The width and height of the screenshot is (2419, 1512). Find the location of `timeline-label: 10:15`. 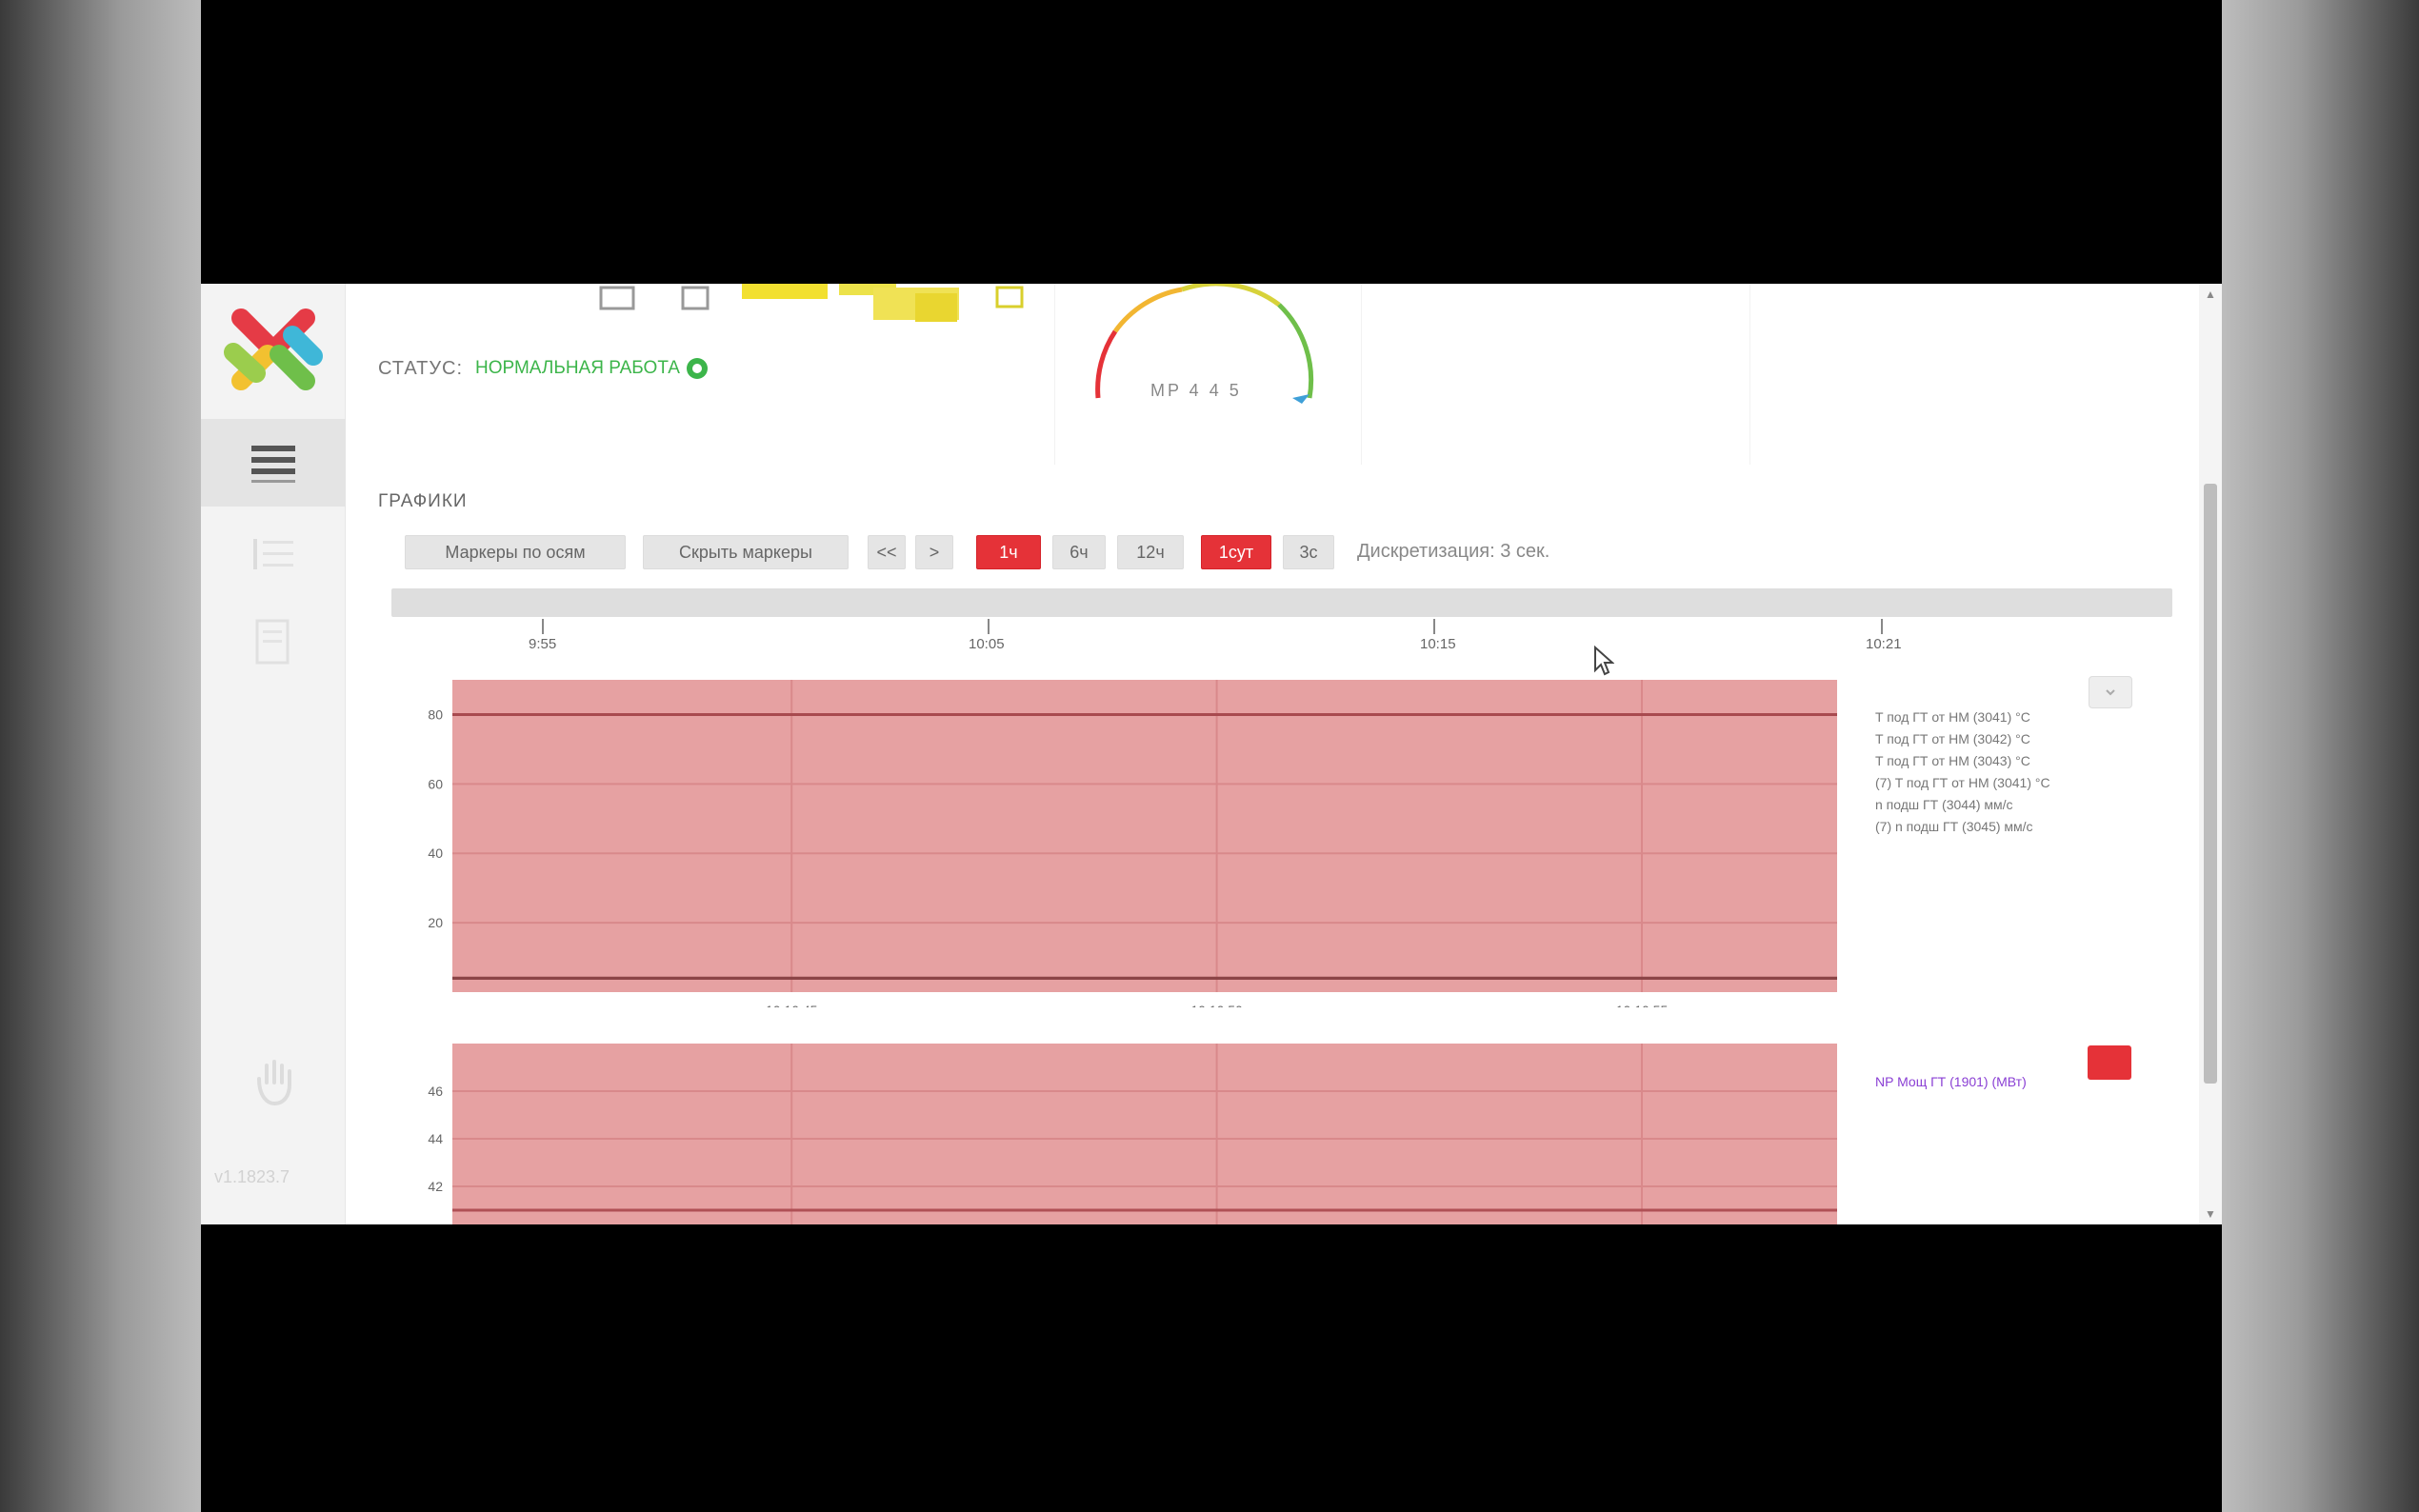

timeline-label: 10:15 is located at coordinates (1438, 644).